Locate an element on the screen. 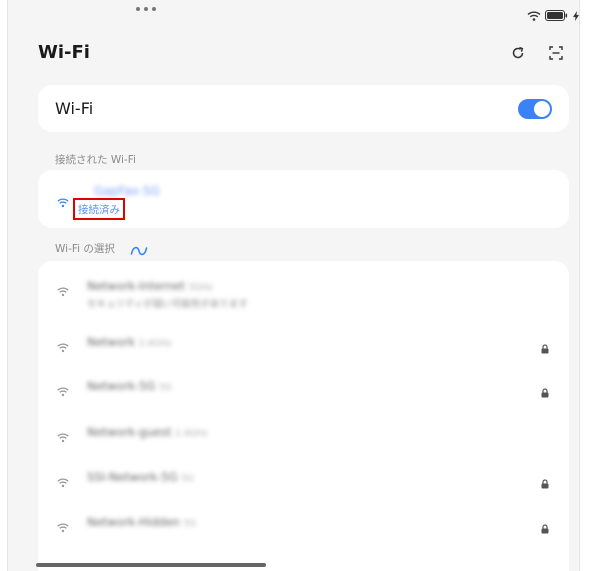  select-section-label: Wi-Fi の選択 is located at coordinates (85, 249).